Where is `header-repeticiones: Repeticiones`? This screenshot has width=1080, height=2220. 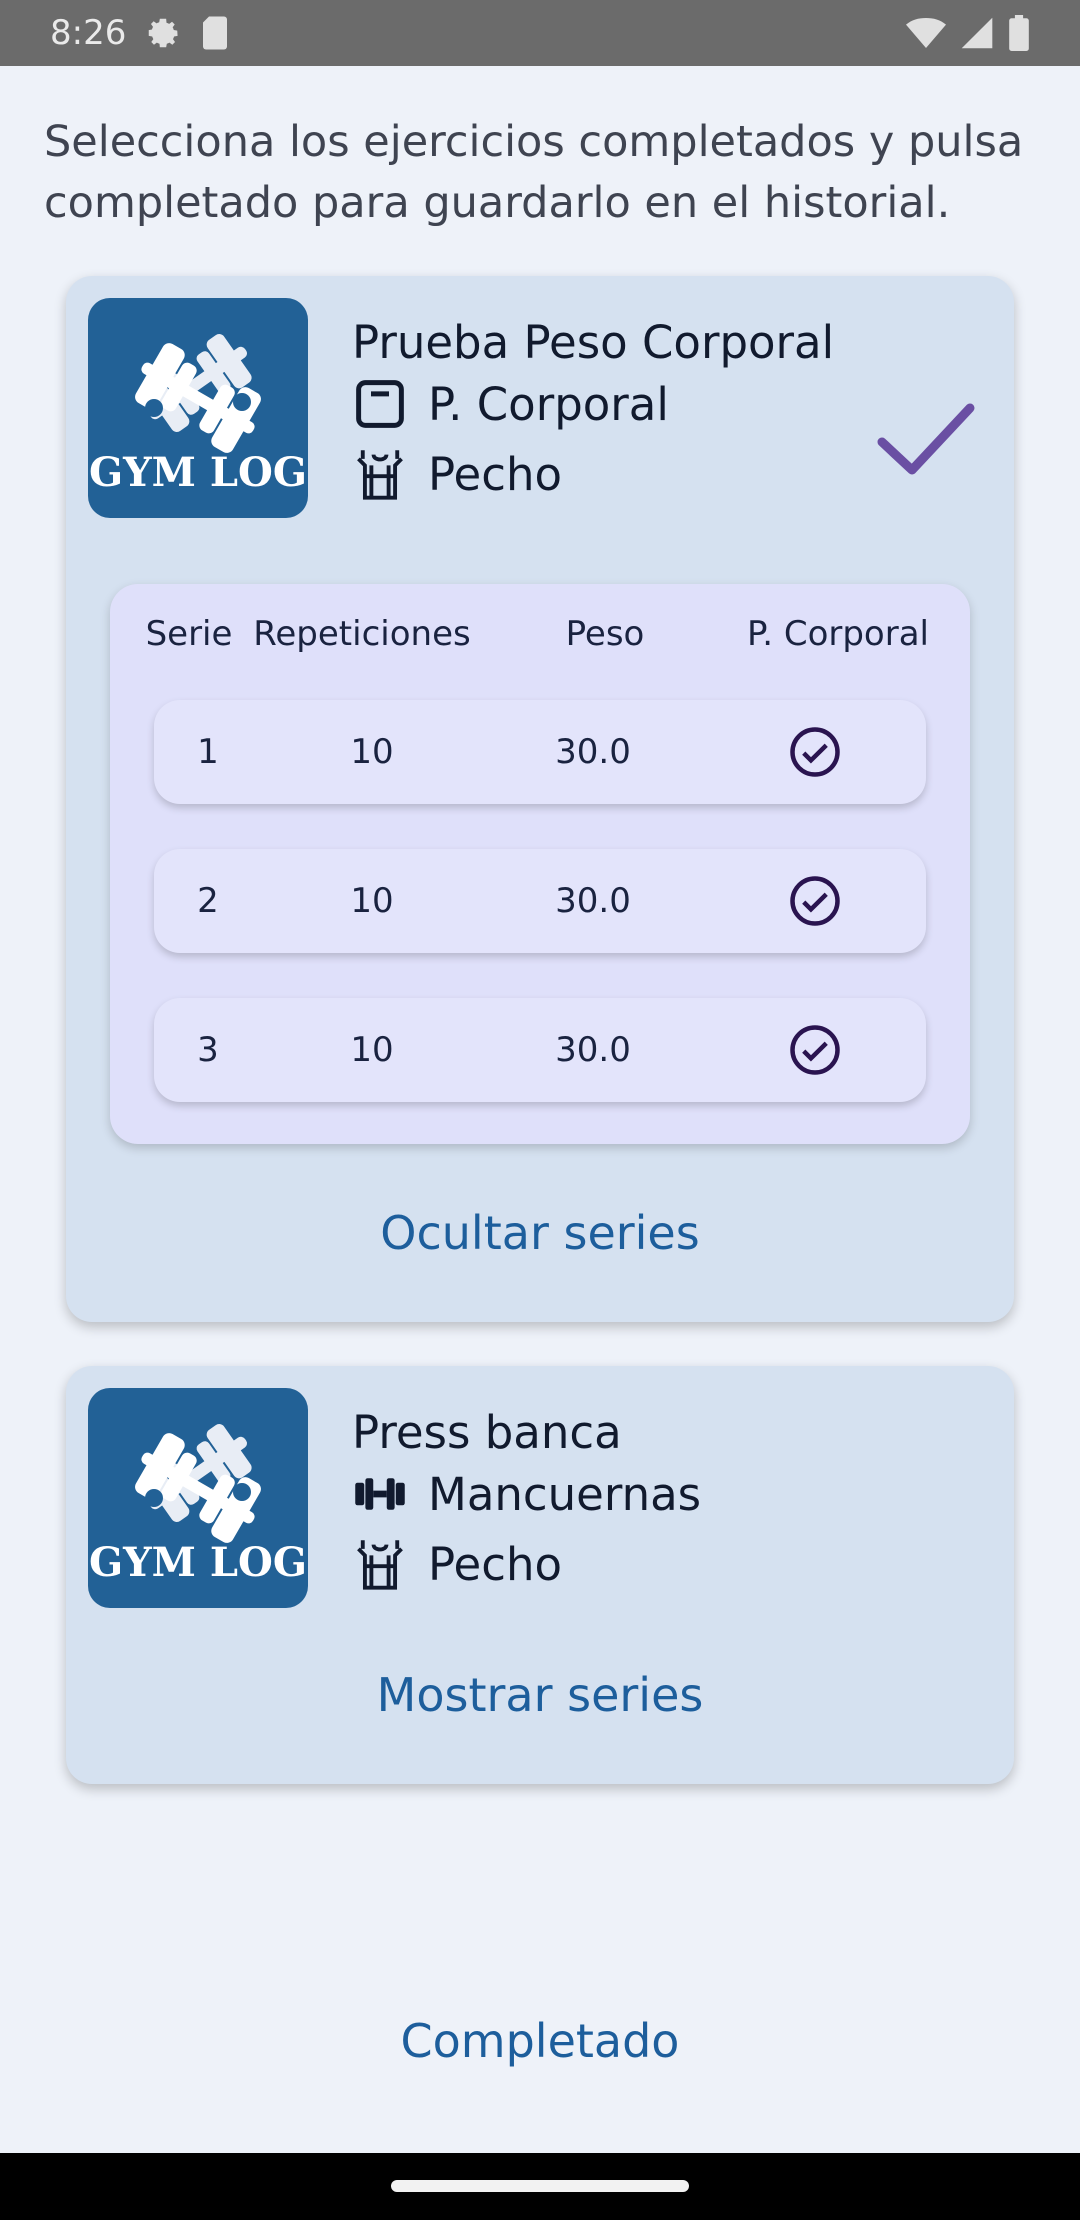 header-repeticiones: Repeticiones is located at coordinates (362, 634).